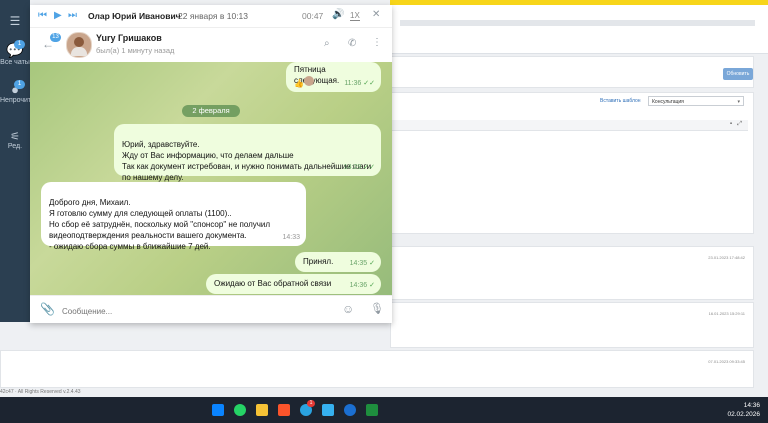  Describe the element at coordinates (15, 62) in the screenshot. I see `folder-label: Все чаты` at that location.